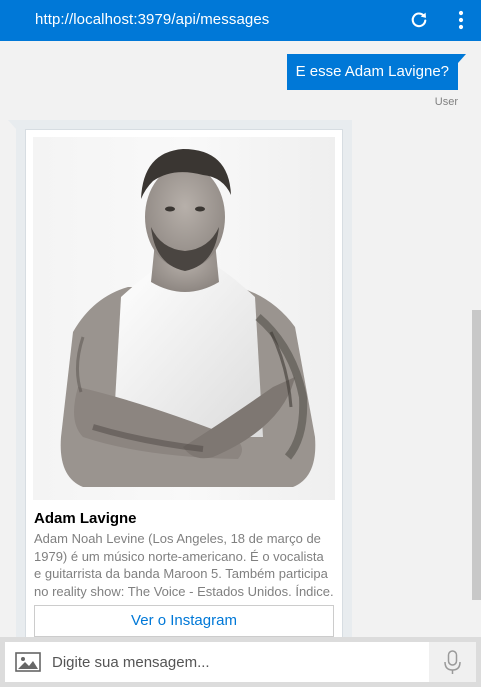  Describe the element at coordinates (446, 102) in the screenshot. I see `message-sender-label: User` at that location.